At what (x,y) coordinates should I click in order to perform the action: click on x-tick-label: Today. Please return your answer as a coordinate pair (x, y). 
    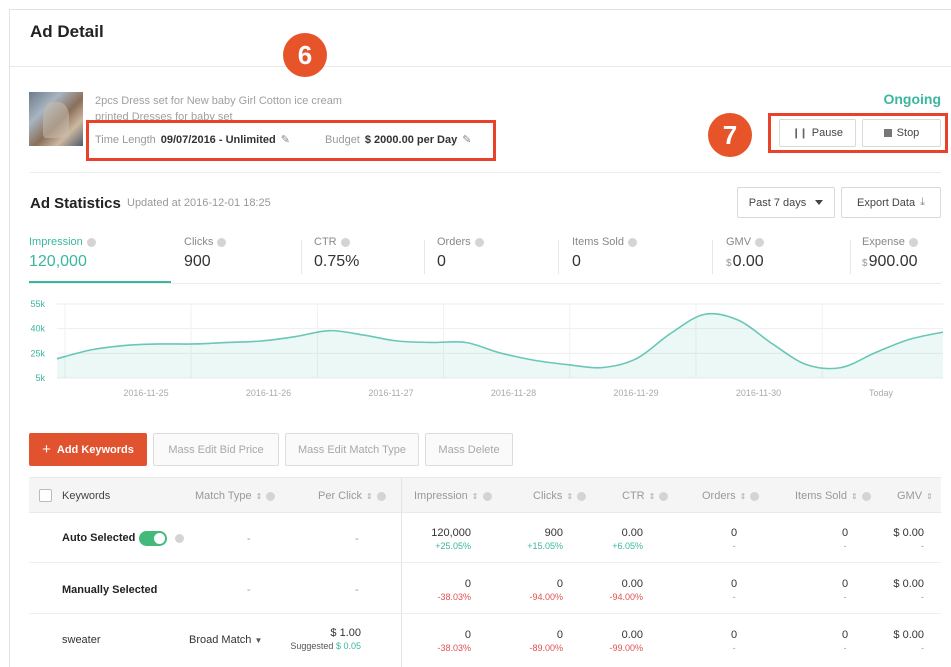
    Looking at the image, I should click on (881, 393).